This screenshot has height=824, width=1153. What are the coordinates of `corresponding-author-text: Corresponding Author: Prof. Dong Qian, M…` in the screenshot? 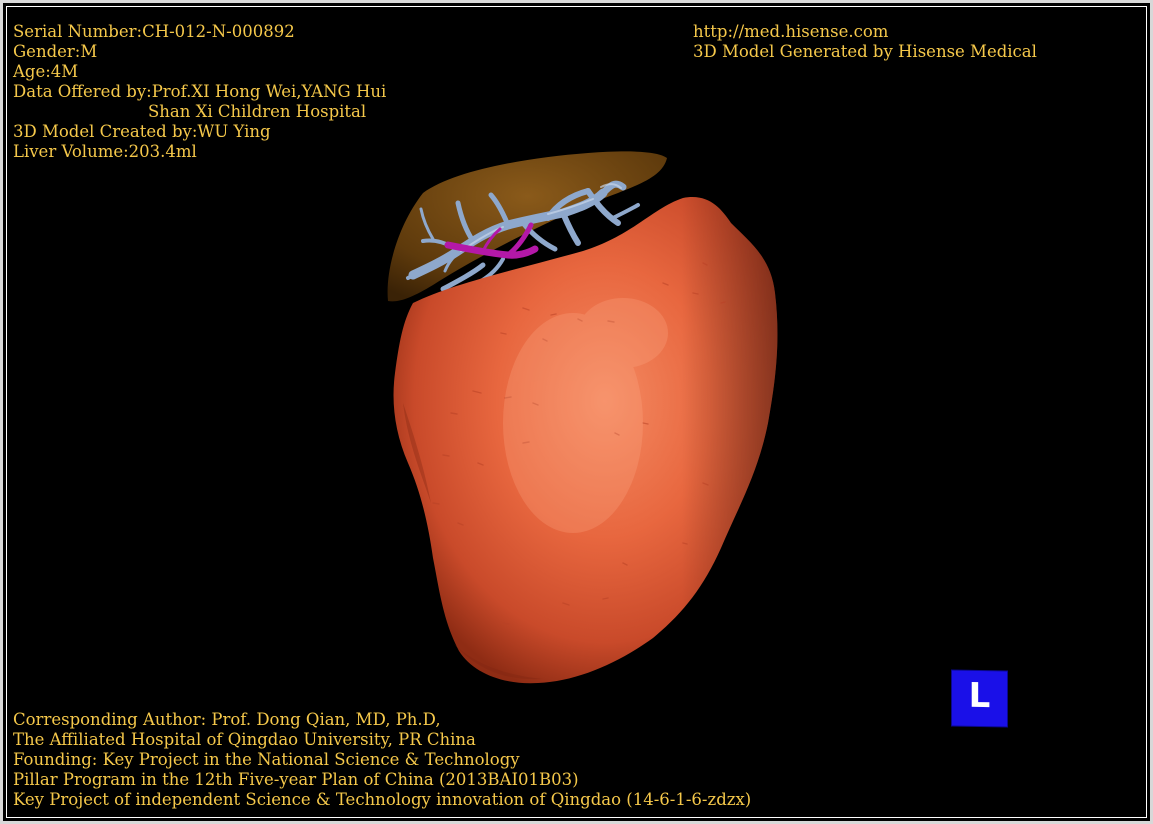 It's located at (227, 719).